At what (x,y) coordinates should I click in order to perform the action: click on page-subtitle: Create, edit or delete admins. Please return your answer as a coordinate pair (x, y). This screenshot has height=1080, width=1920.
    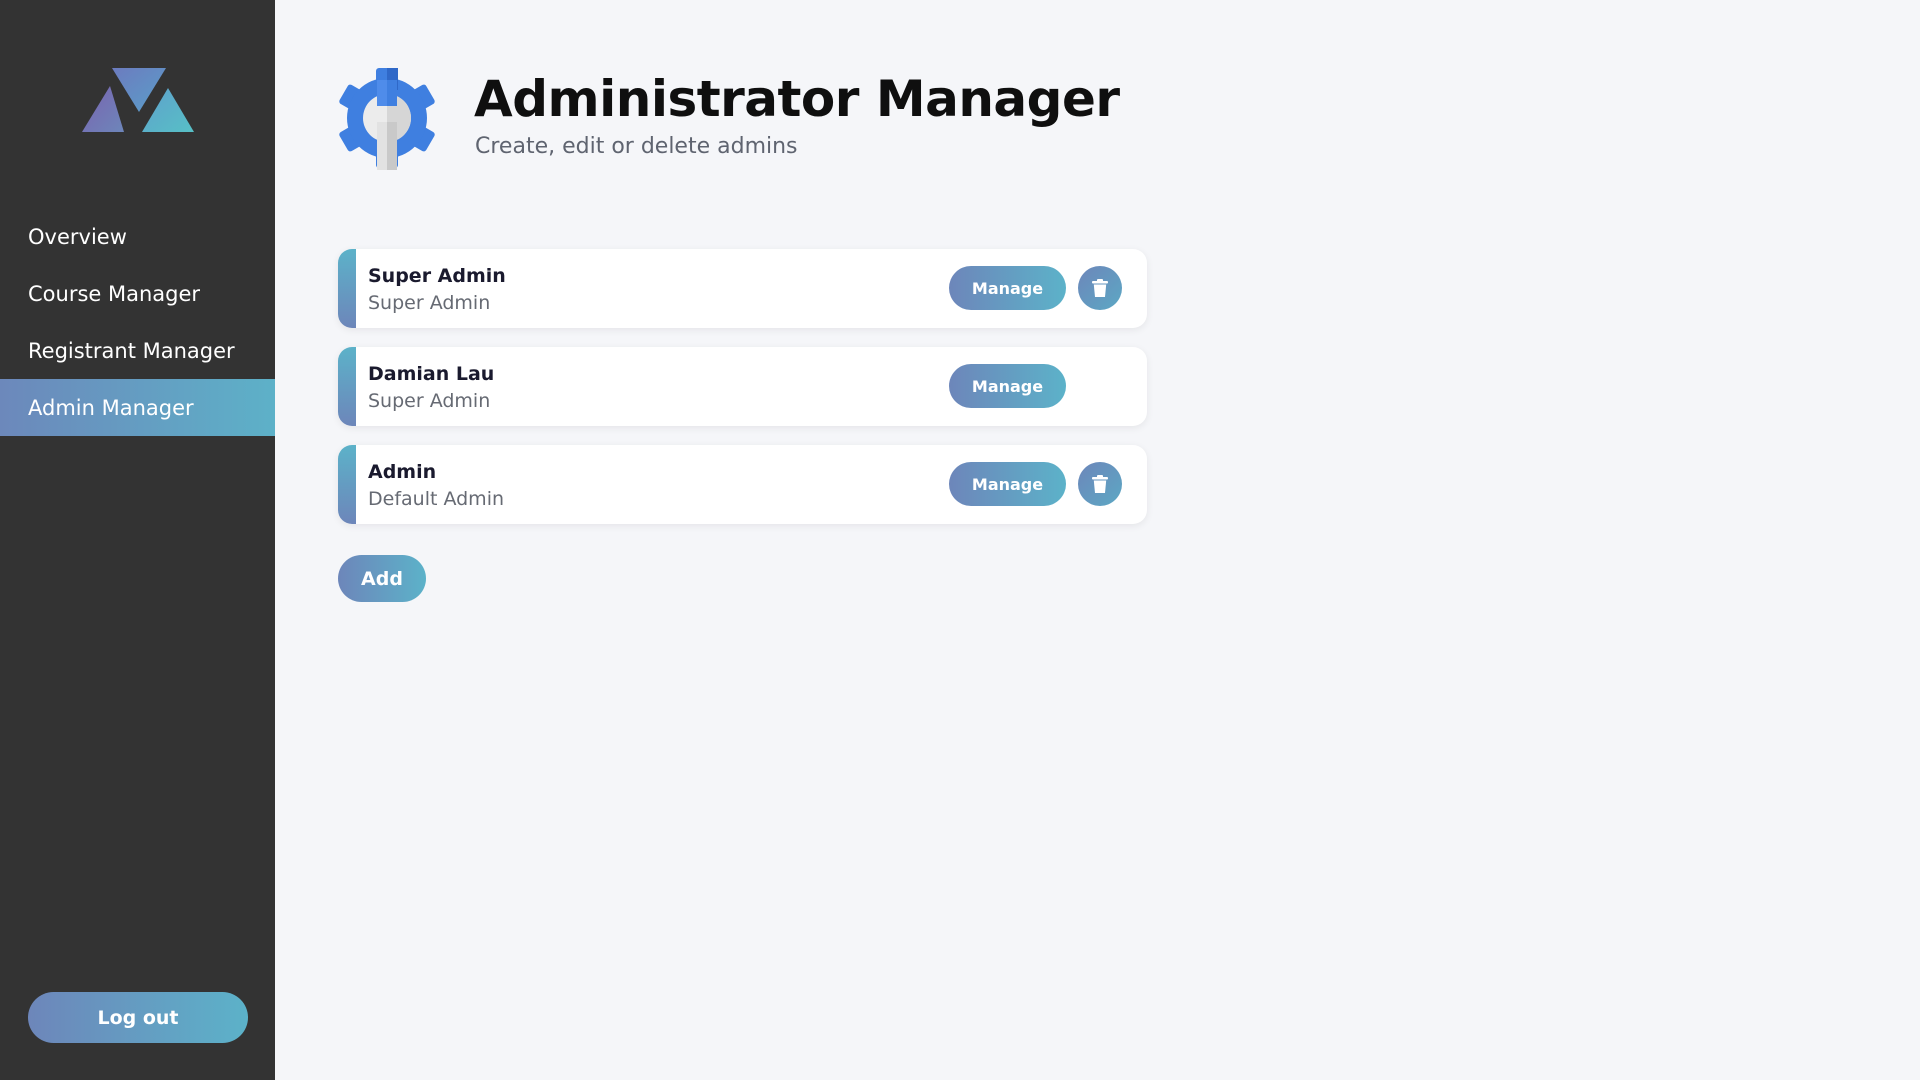
    Looking at the image, I should click on (636, 146).